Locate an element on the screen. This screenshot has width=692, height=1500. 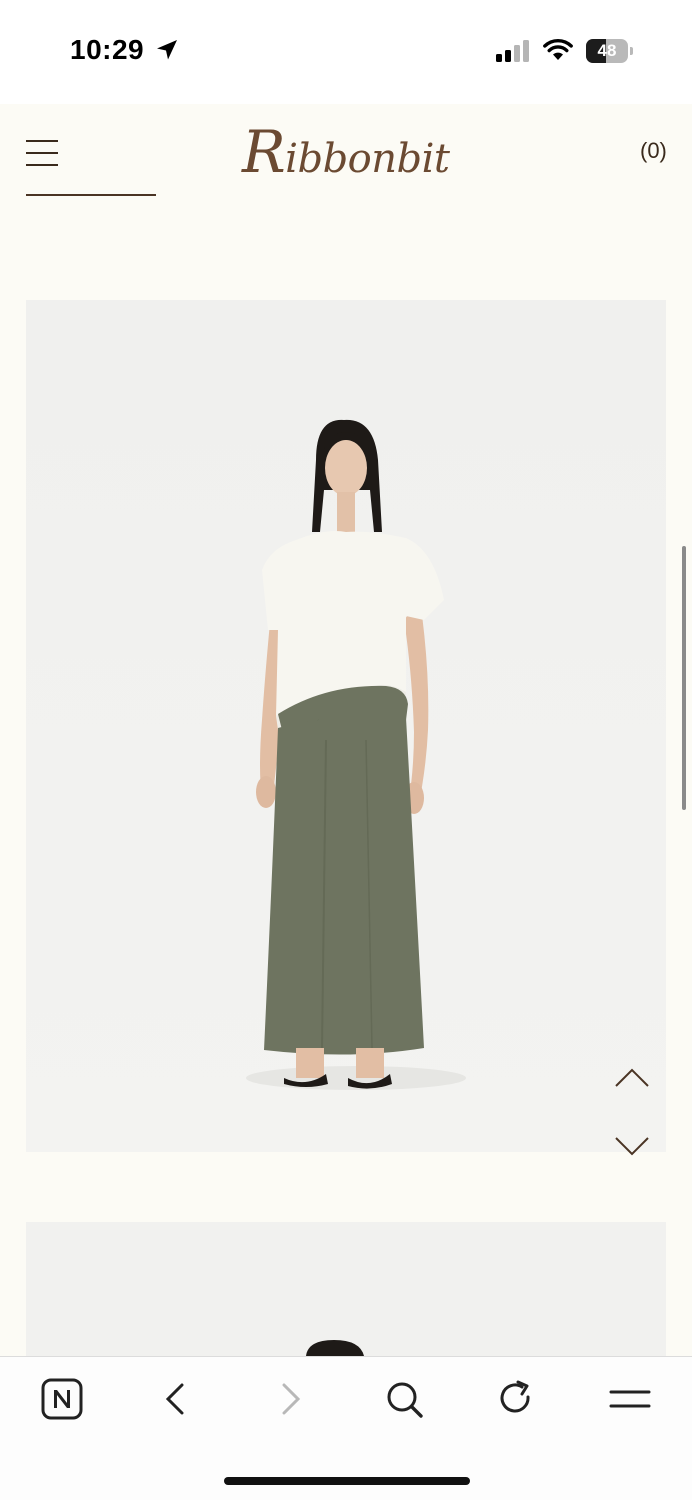
scroll-indicator is located at coordinates (684, 678).